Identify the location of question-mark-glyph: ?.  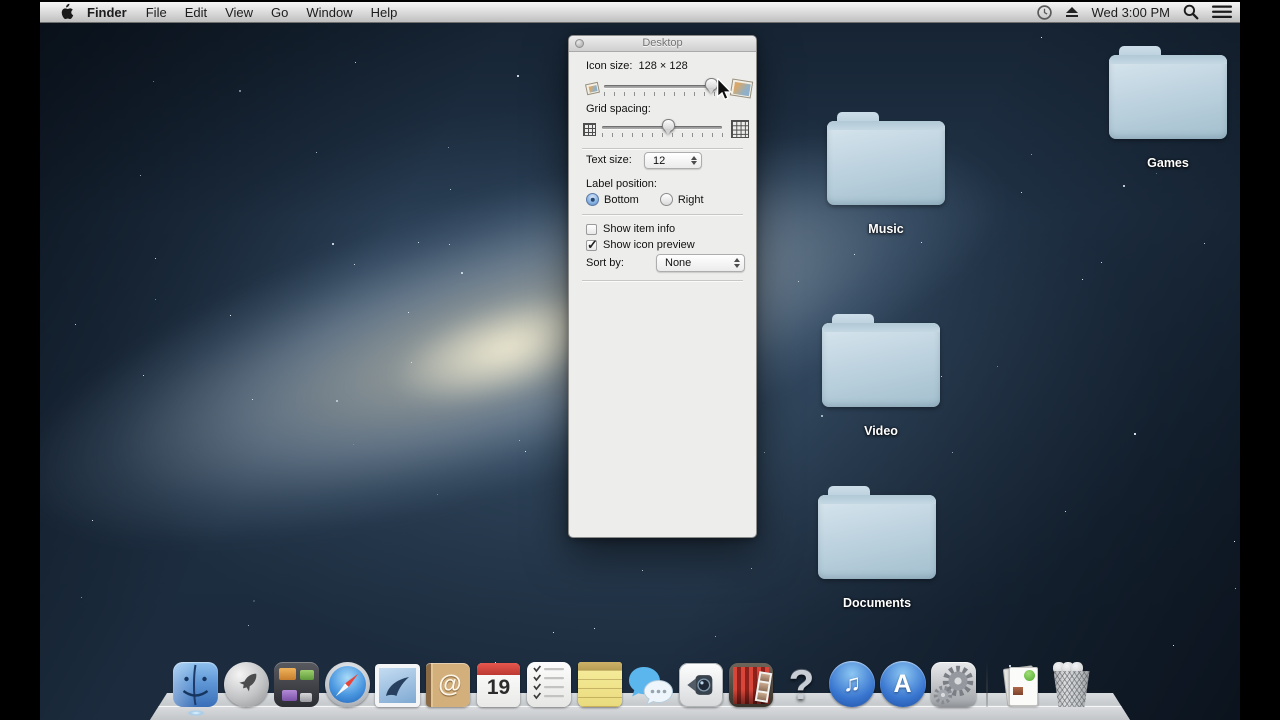
(801, 684).